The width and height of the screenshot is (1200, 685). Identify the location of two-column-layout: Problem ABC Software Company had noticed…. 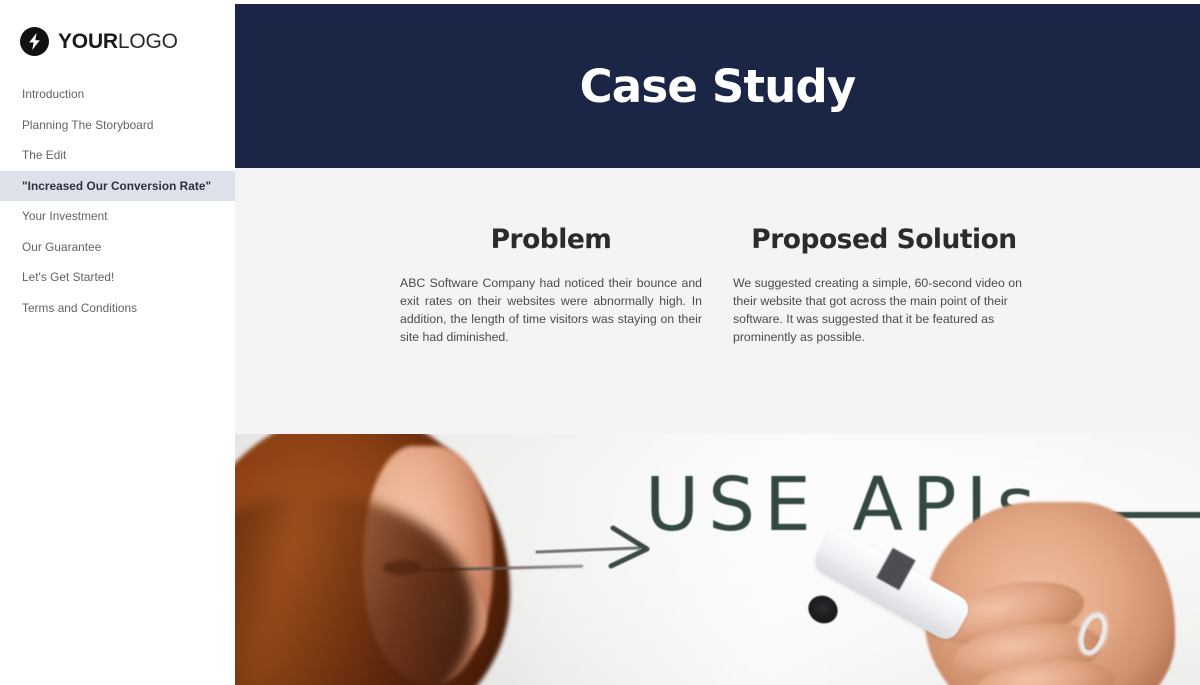
(717, 285).